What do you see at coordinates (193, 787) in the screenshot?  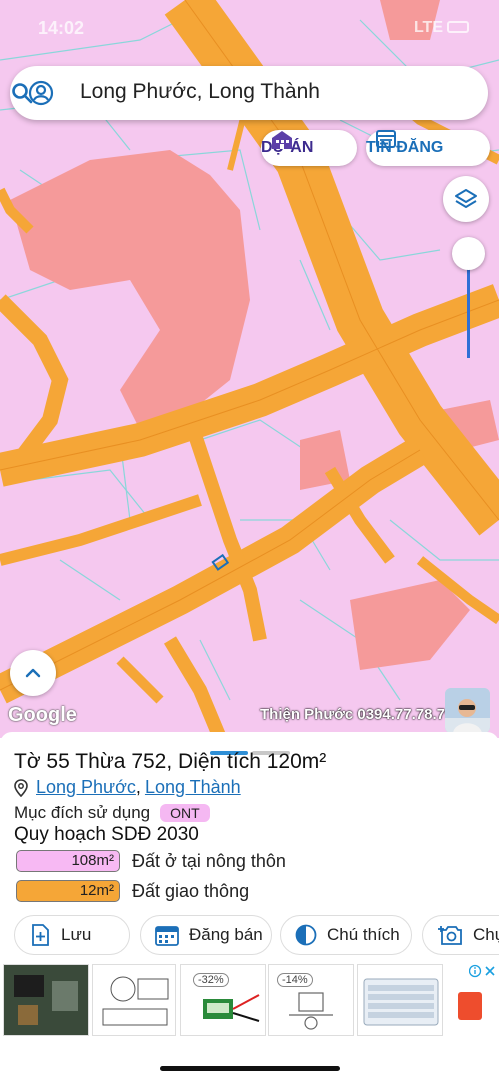 I see `district-link: Long Thành` at bounding box center [193, 787].